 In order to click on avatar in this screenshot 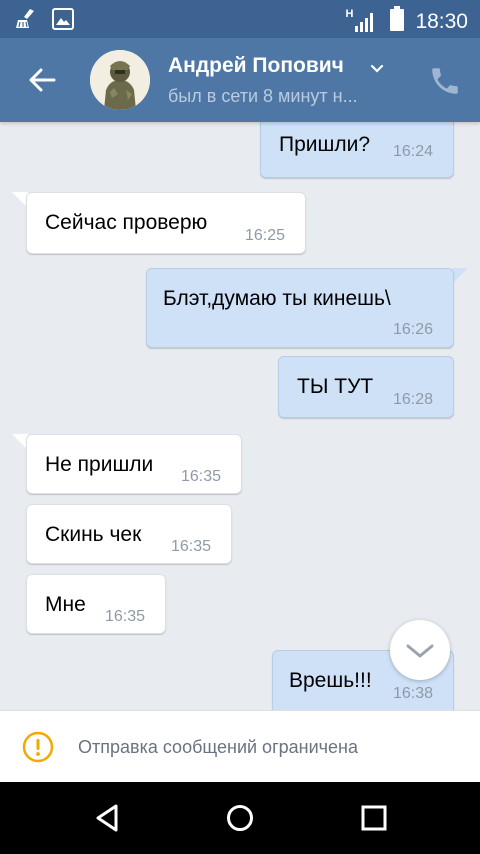, I will do `click(120, 80)`.